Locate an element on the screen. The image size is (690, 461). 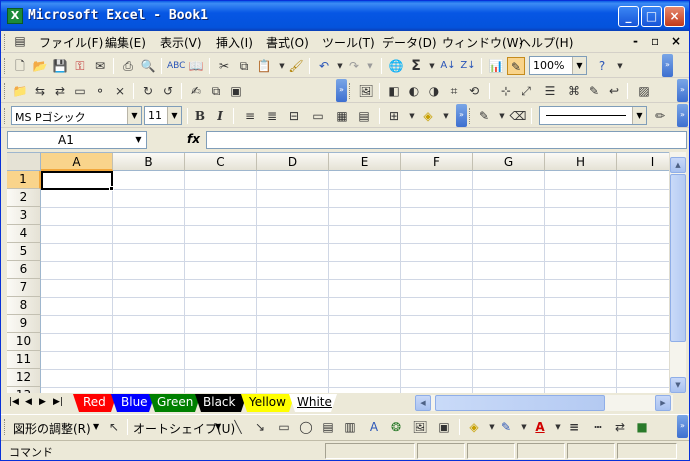
last-sheet-icon: ▶| is located at coordinates (58, 402).